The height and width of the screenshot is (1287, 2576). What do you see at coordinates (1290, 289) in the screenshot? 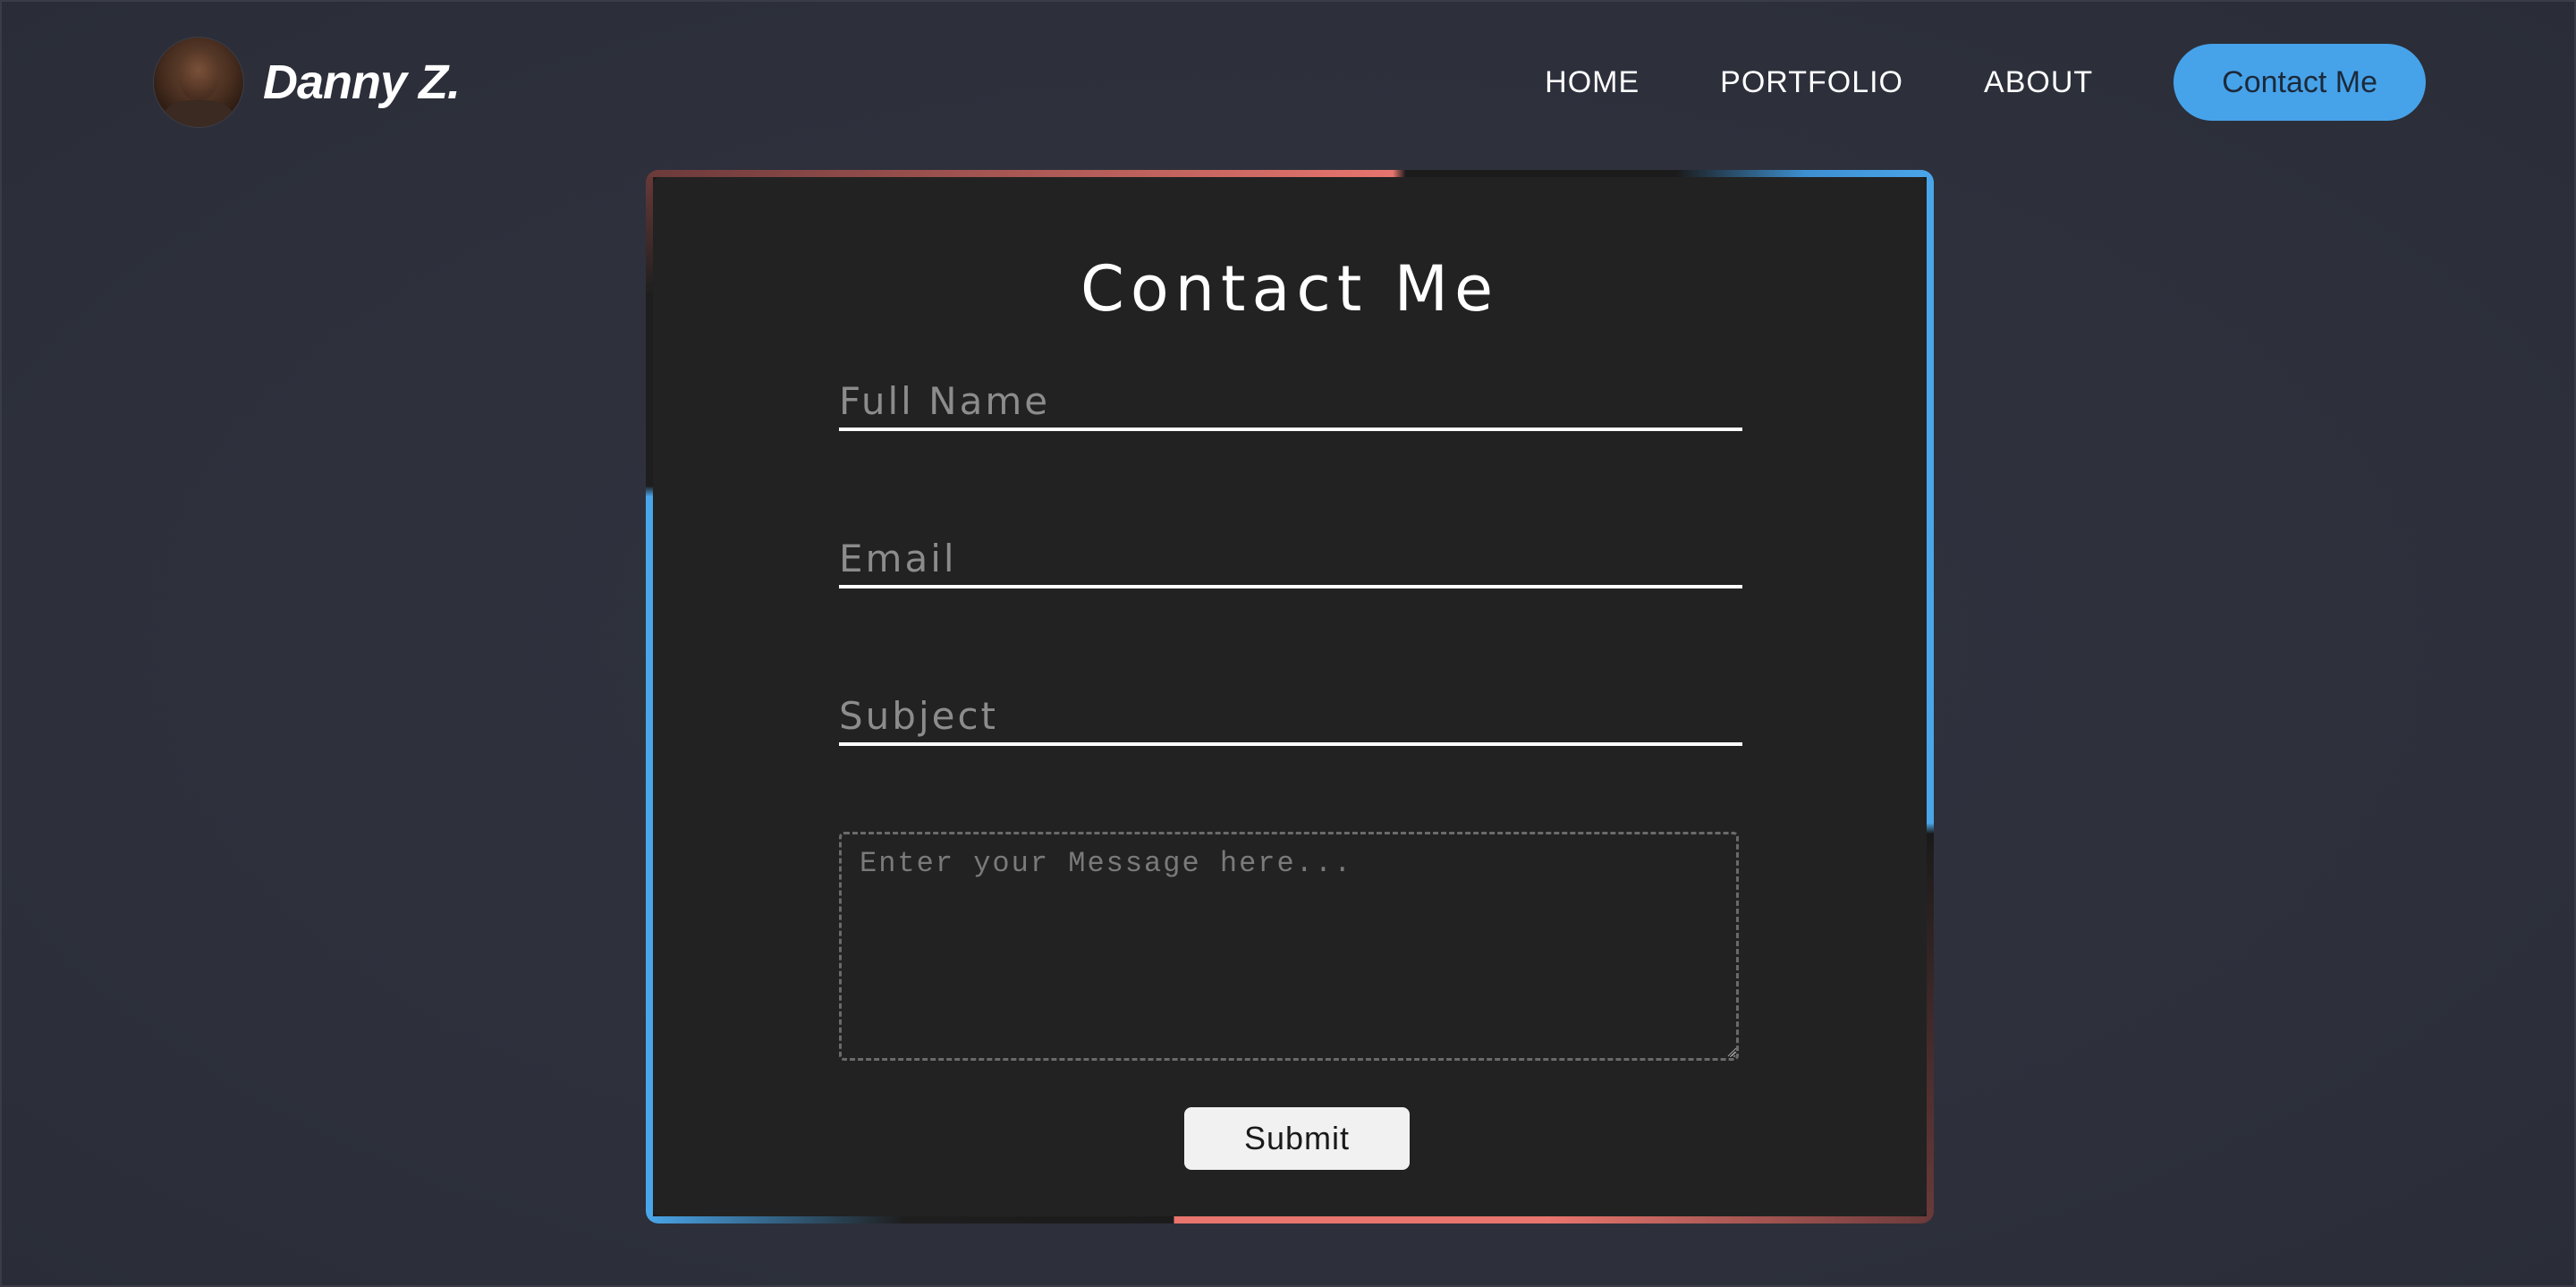
I see `form-title: Contact Me` at bounding box center [1290, 289].